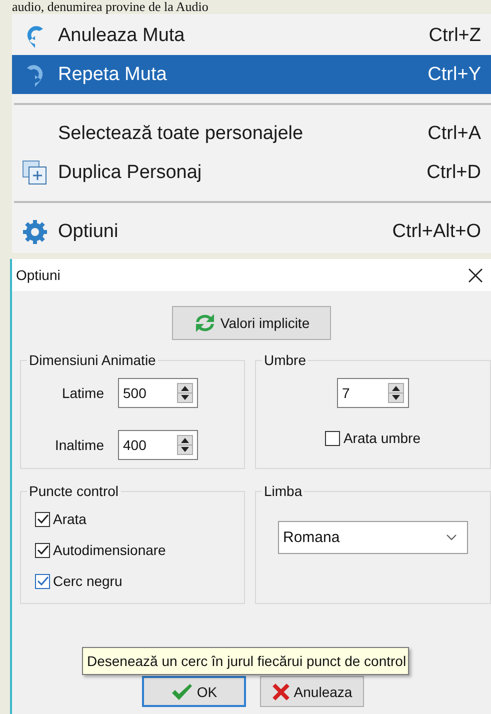  Describe the element at coordinates (109, 550) in the screenshot. I see `checkbox-label: Autodimensionare` at that location.